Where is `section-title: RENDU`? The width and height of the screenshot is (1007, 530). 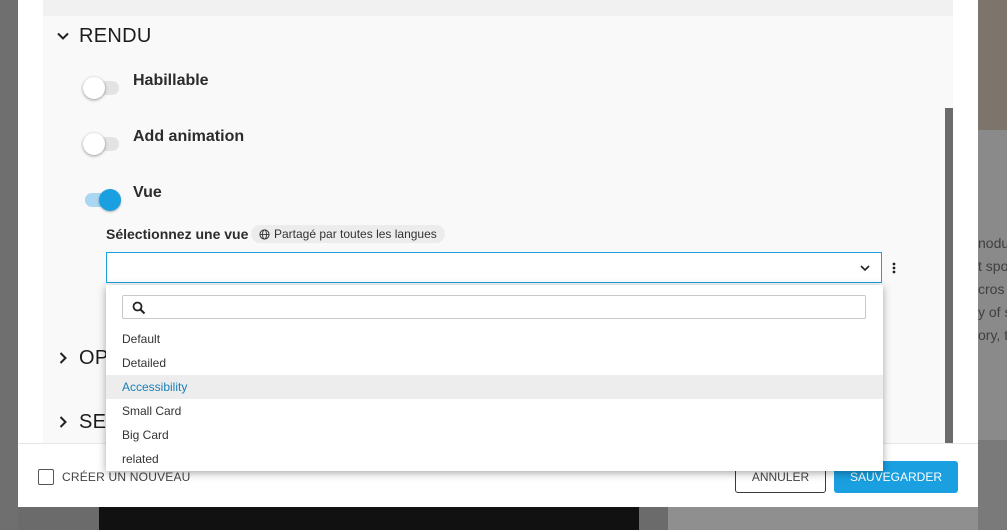
section-title: RENDU is located at coordinates (115, 35).